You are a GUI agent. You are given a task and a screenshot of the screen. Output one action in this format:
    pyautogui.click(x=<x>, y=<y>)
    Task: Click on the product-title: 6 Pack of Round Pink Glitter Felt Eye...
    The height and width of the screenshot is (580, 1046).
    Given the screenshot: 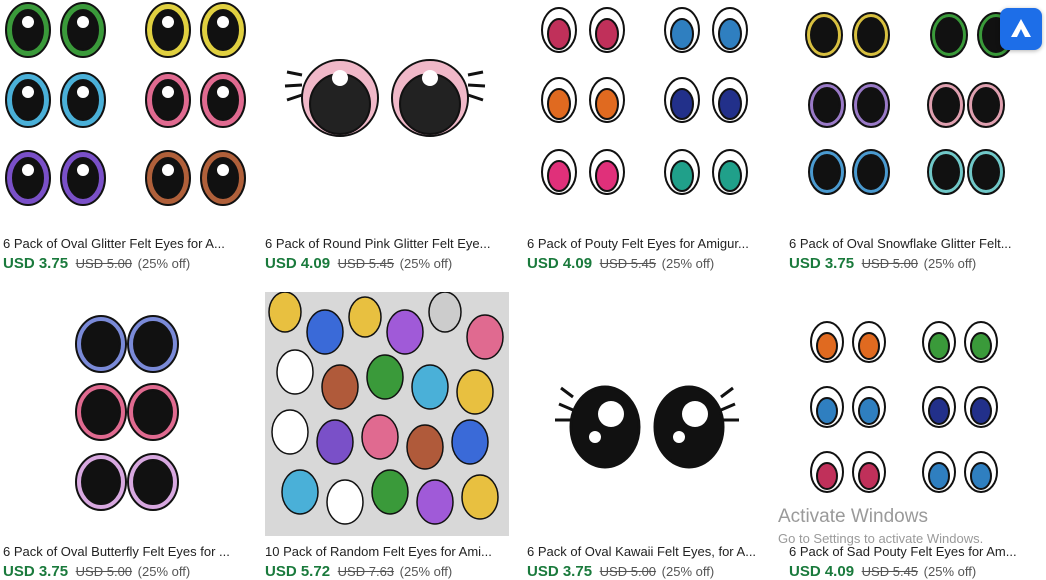 What is the action you would take?
    pyautogui.click(x=388, y=243)
    